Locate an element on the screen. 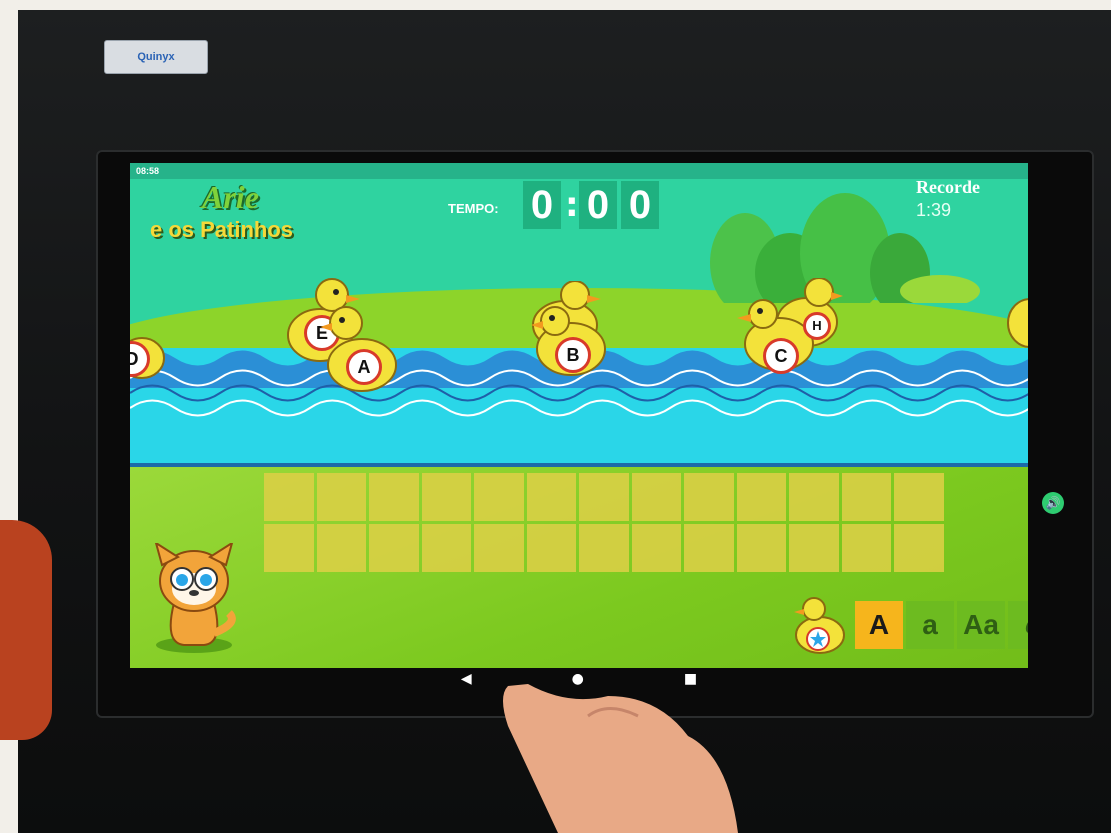 The image size is (1111, 833). left-figure is located at coordinates (26, 630).